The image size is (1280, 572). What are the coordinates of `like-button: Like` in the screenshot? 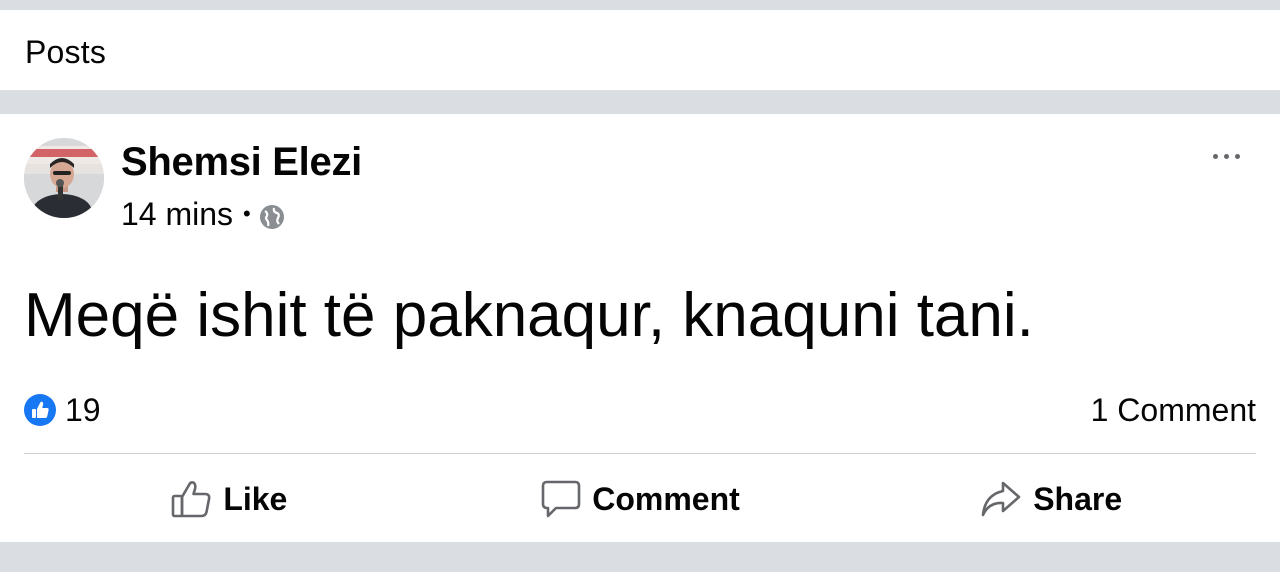 It's located at (229, 499).